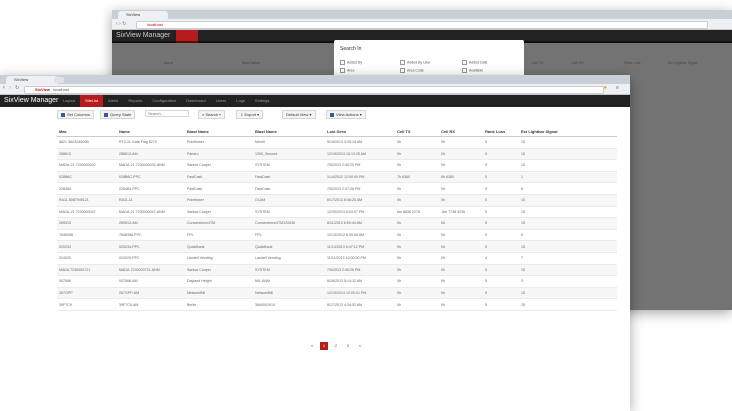 This screenshot has width=732, height=411. Describe the element at coordinates (417, 132) in the screenshot. I see `column-header: Cell TX` at that location.